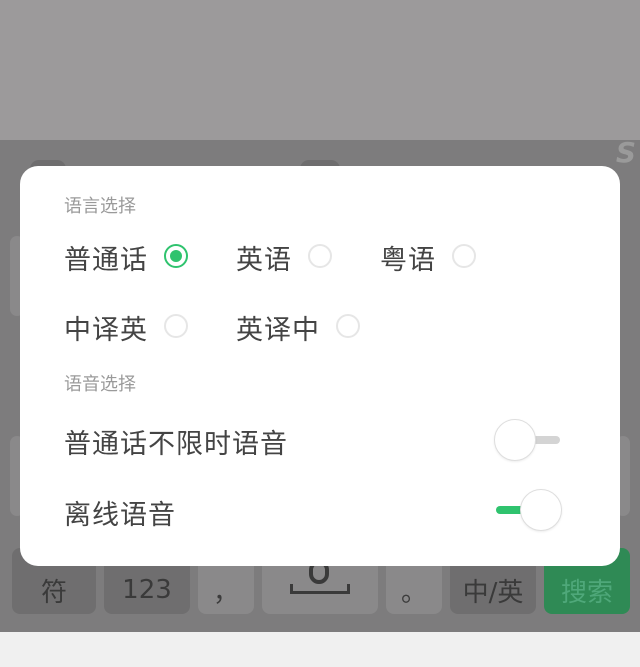 The image size is (640, 667). What do you see at coordinates (100, 206) in the screenshot?
I see `language-section-title: 语言选择` at bounding box center [100, 206].